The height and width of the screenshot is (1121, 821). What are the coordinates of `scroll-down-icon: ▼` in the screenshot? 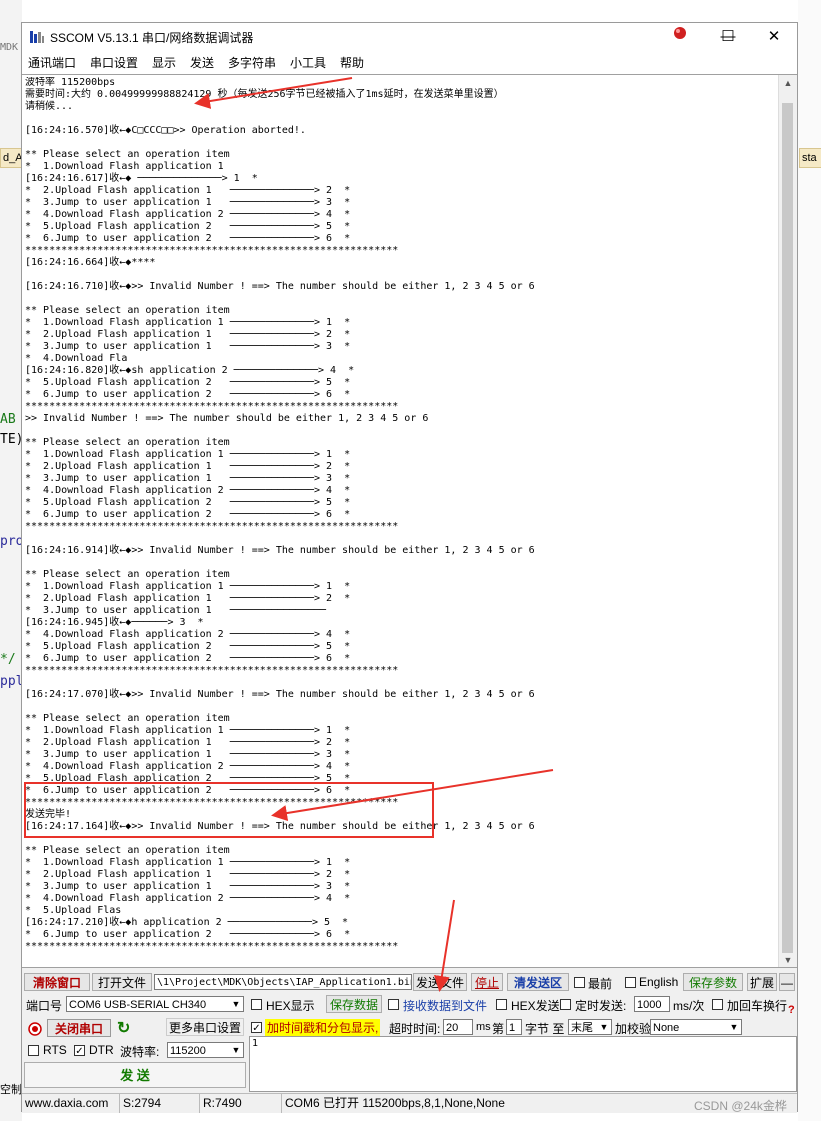 It's located at (788, 960).